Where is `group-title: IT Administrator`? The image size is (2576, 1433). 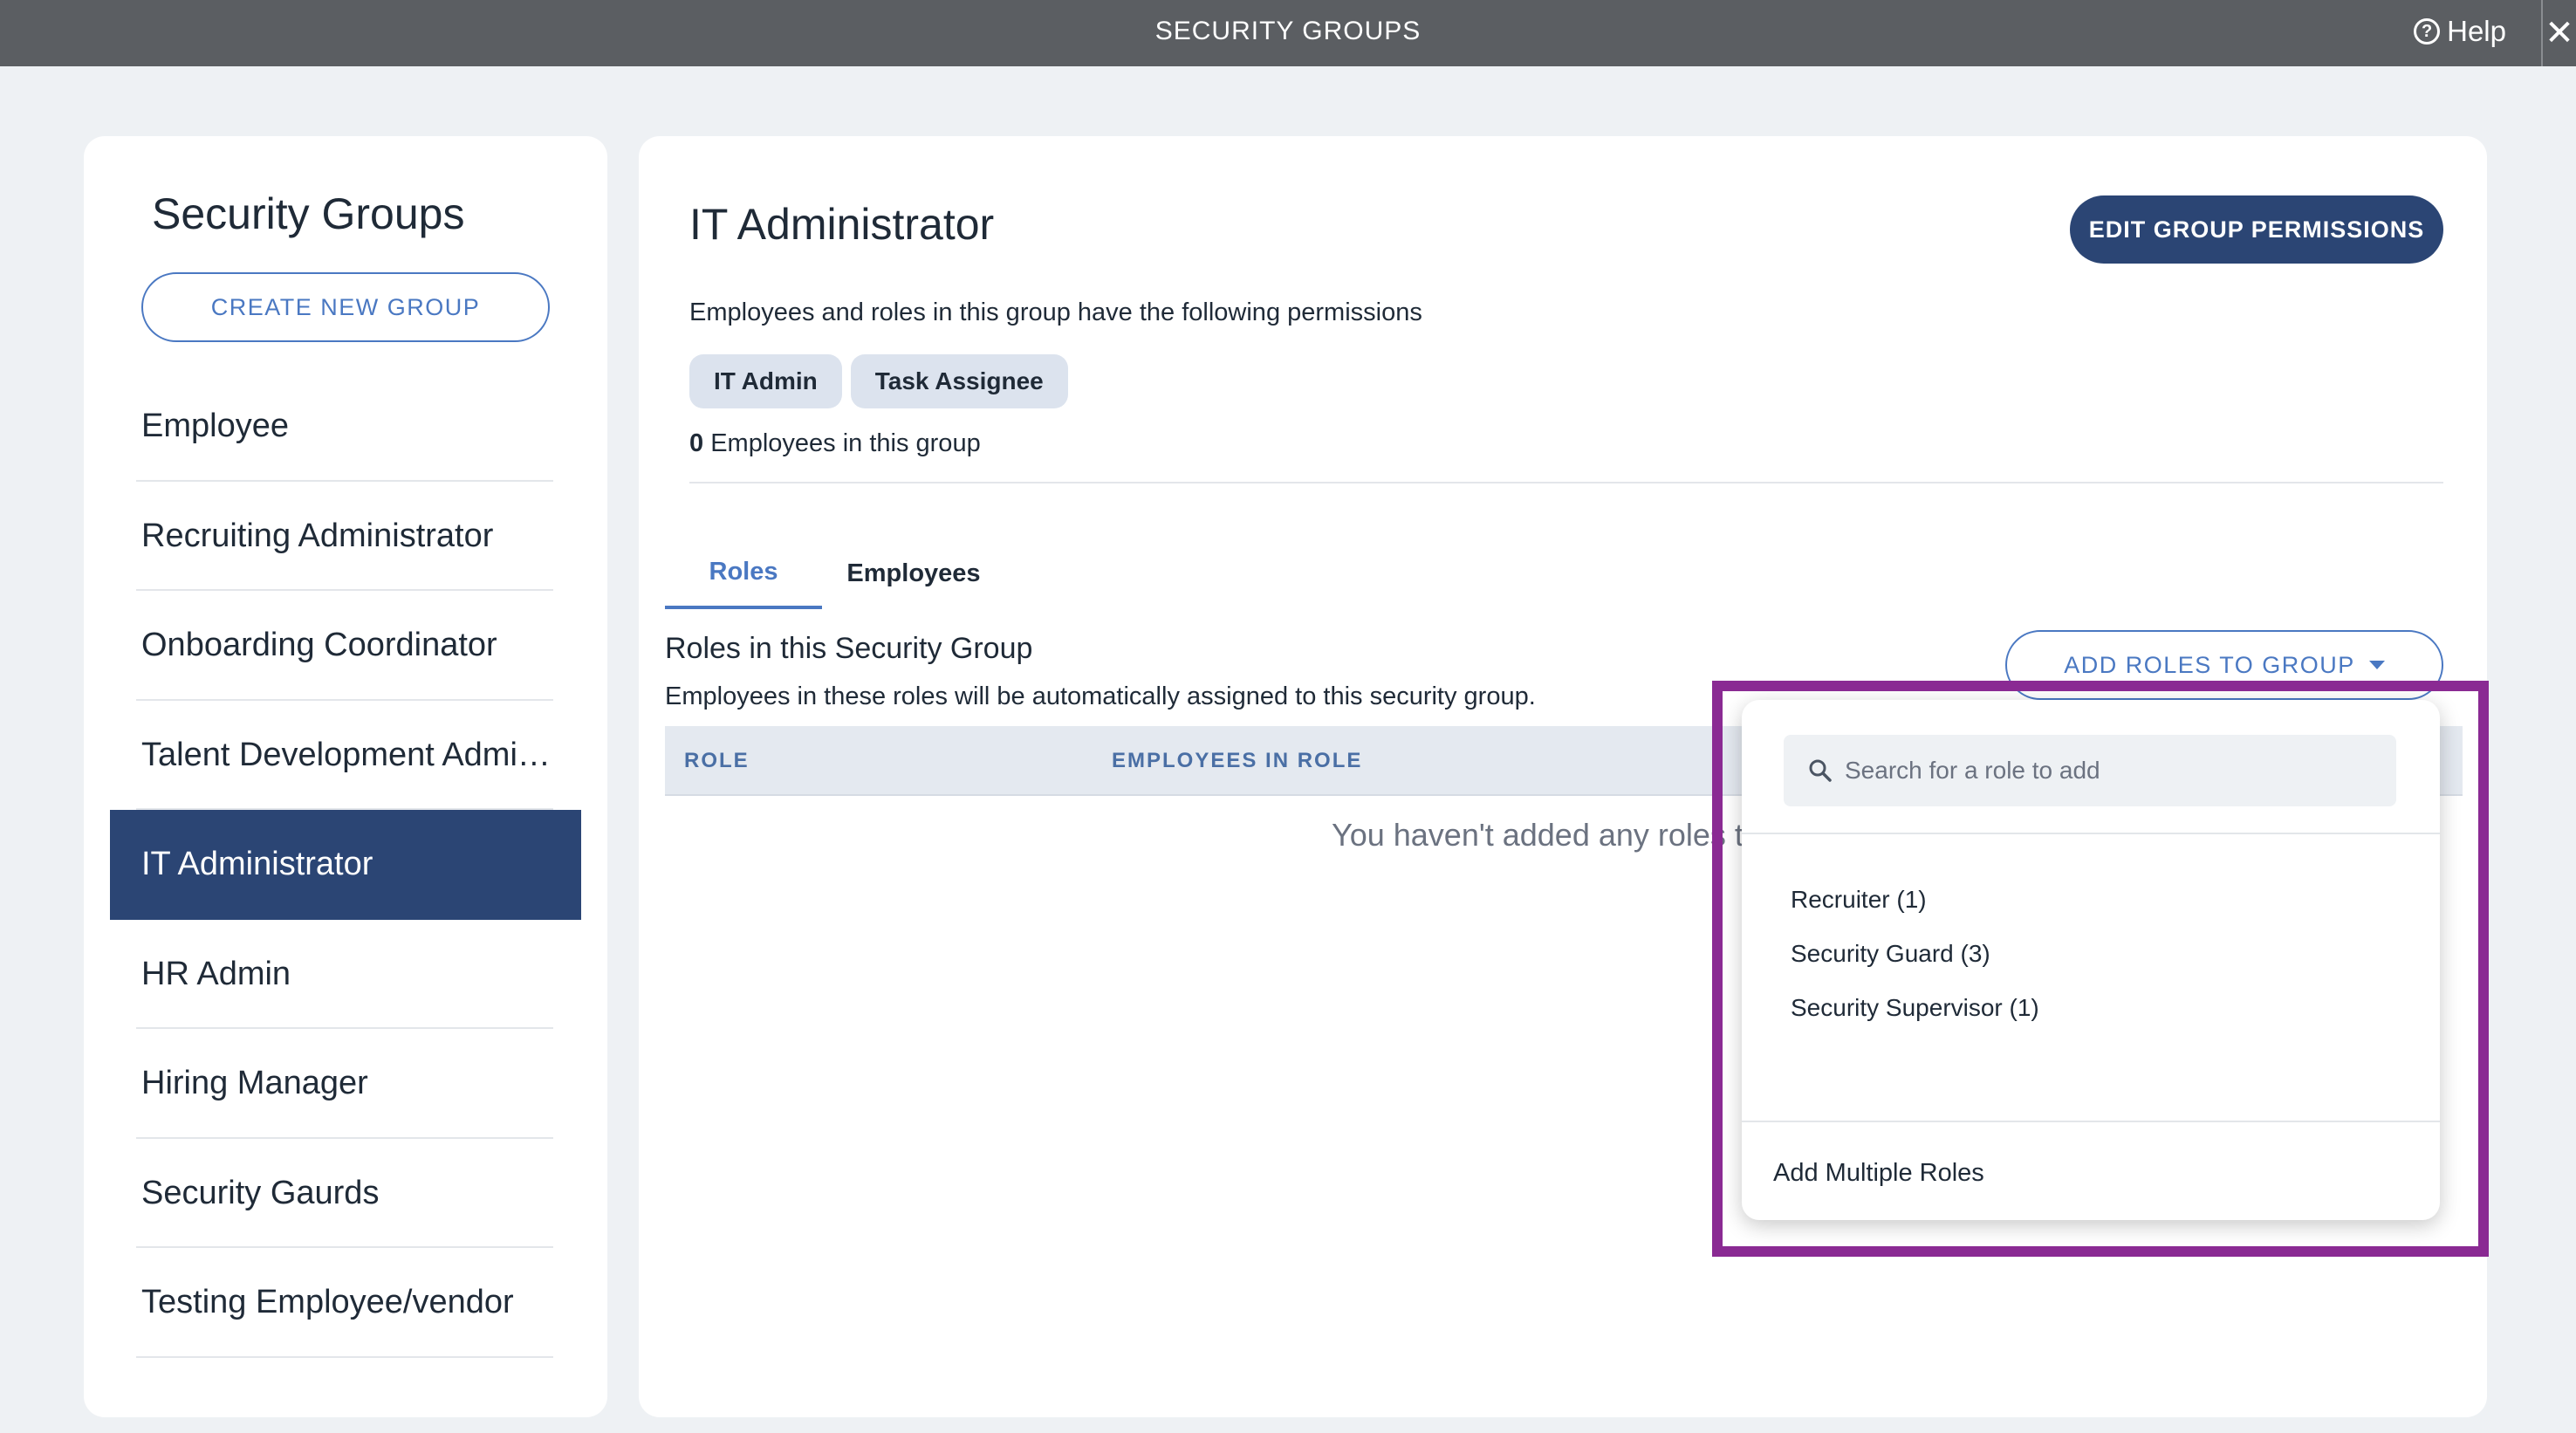 group-title: IT Administrator is located at coordinates (842, 224).